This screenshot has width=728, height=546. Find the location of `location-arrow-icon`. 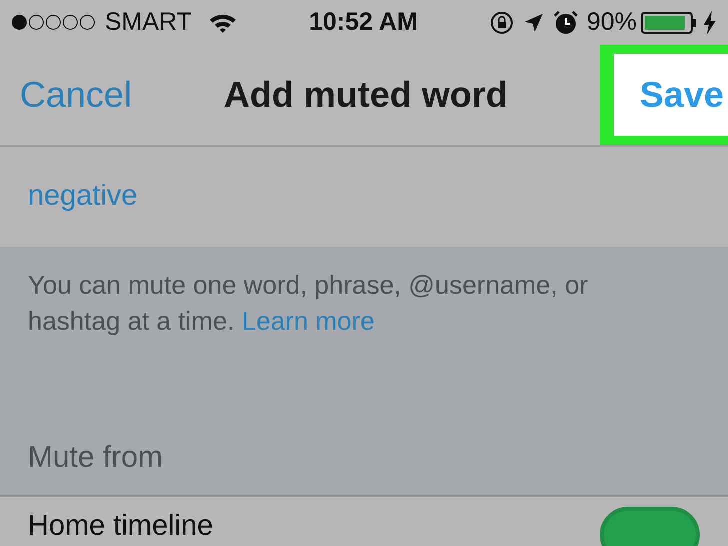

location-arrow-icon is located at coordinates (533, 23).